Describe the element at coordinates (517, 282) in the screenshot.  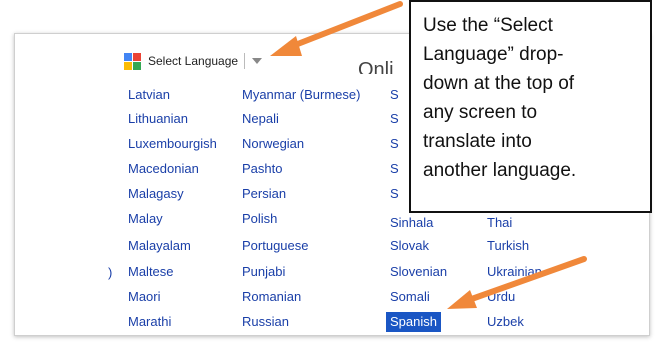
I see `arrow-to-spanish-icon` at that location.